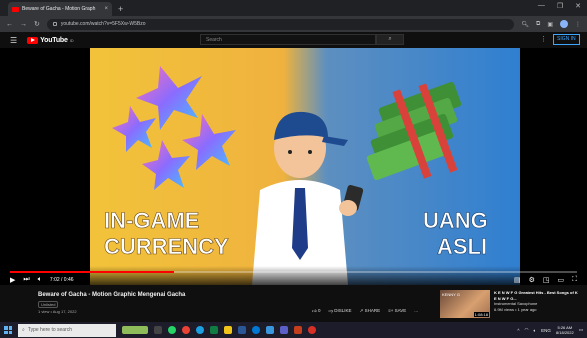  What do you see at coordinates (242, 330) in the screenshot?
I see `word-icon` at bounding box center [242, 330].